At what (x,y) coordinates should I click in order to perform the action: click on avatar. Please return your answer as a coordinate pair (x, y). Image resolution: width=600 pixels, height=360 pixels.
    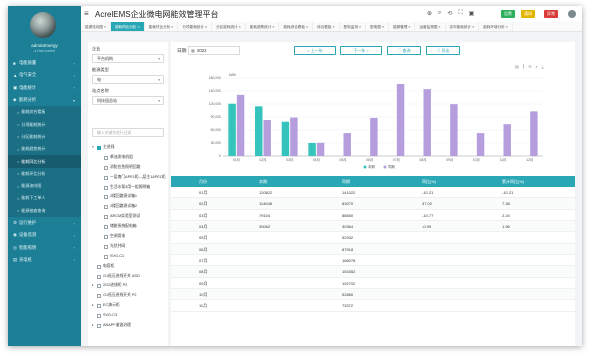
    Looking at the image, I should click on (43, 25).